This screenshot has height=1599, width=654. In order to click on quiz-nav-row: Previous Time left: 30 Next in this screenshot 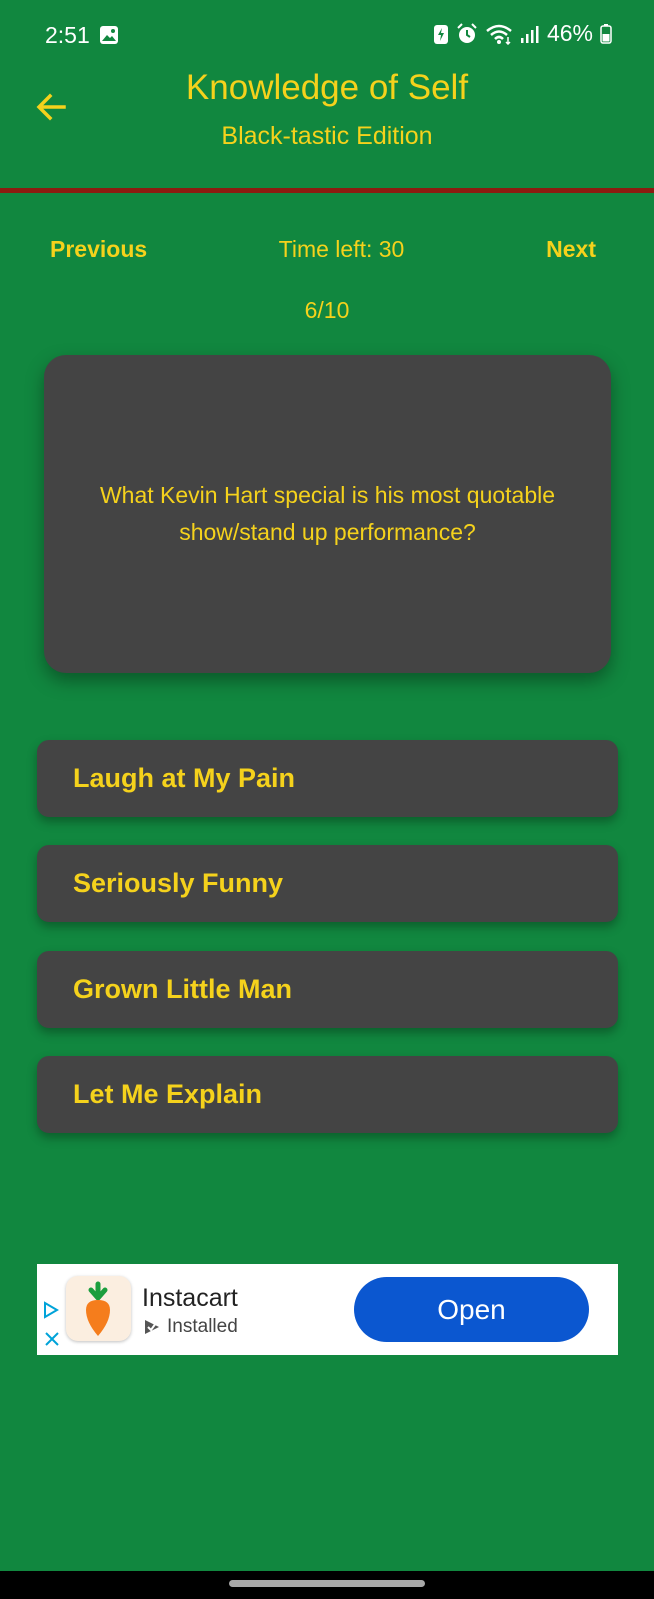, I will do `click(327, 252)`.